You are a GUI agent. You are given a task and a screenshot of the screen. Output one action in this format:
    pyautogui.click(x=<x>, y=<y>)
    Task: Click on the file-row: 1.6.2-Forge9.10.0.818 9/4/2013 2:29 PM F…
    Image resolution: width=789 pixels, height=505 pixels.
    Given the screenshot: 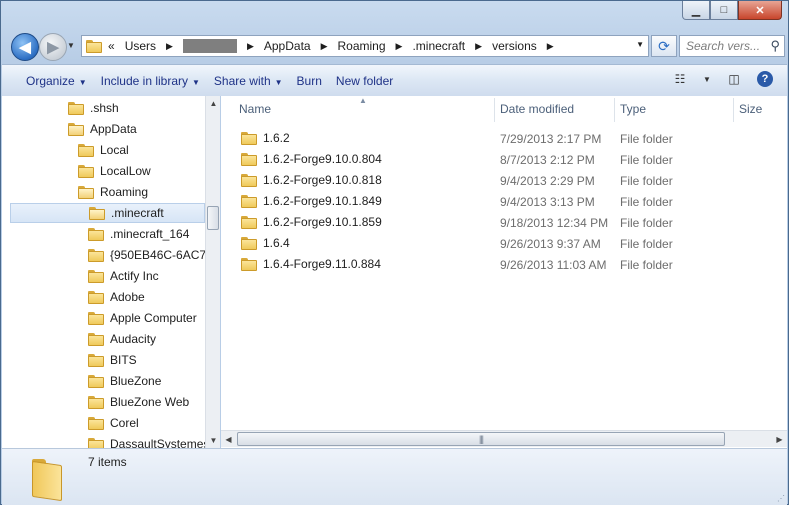 What is the action you would take?
    pyautogui.click(x=504, y=180)
    